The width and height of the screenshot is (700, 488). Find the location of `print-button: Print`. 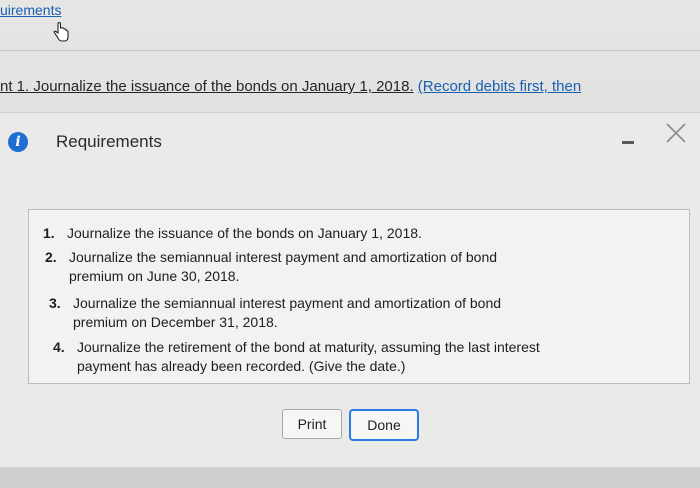

print-button: Print is located at coordinates (312, 424).